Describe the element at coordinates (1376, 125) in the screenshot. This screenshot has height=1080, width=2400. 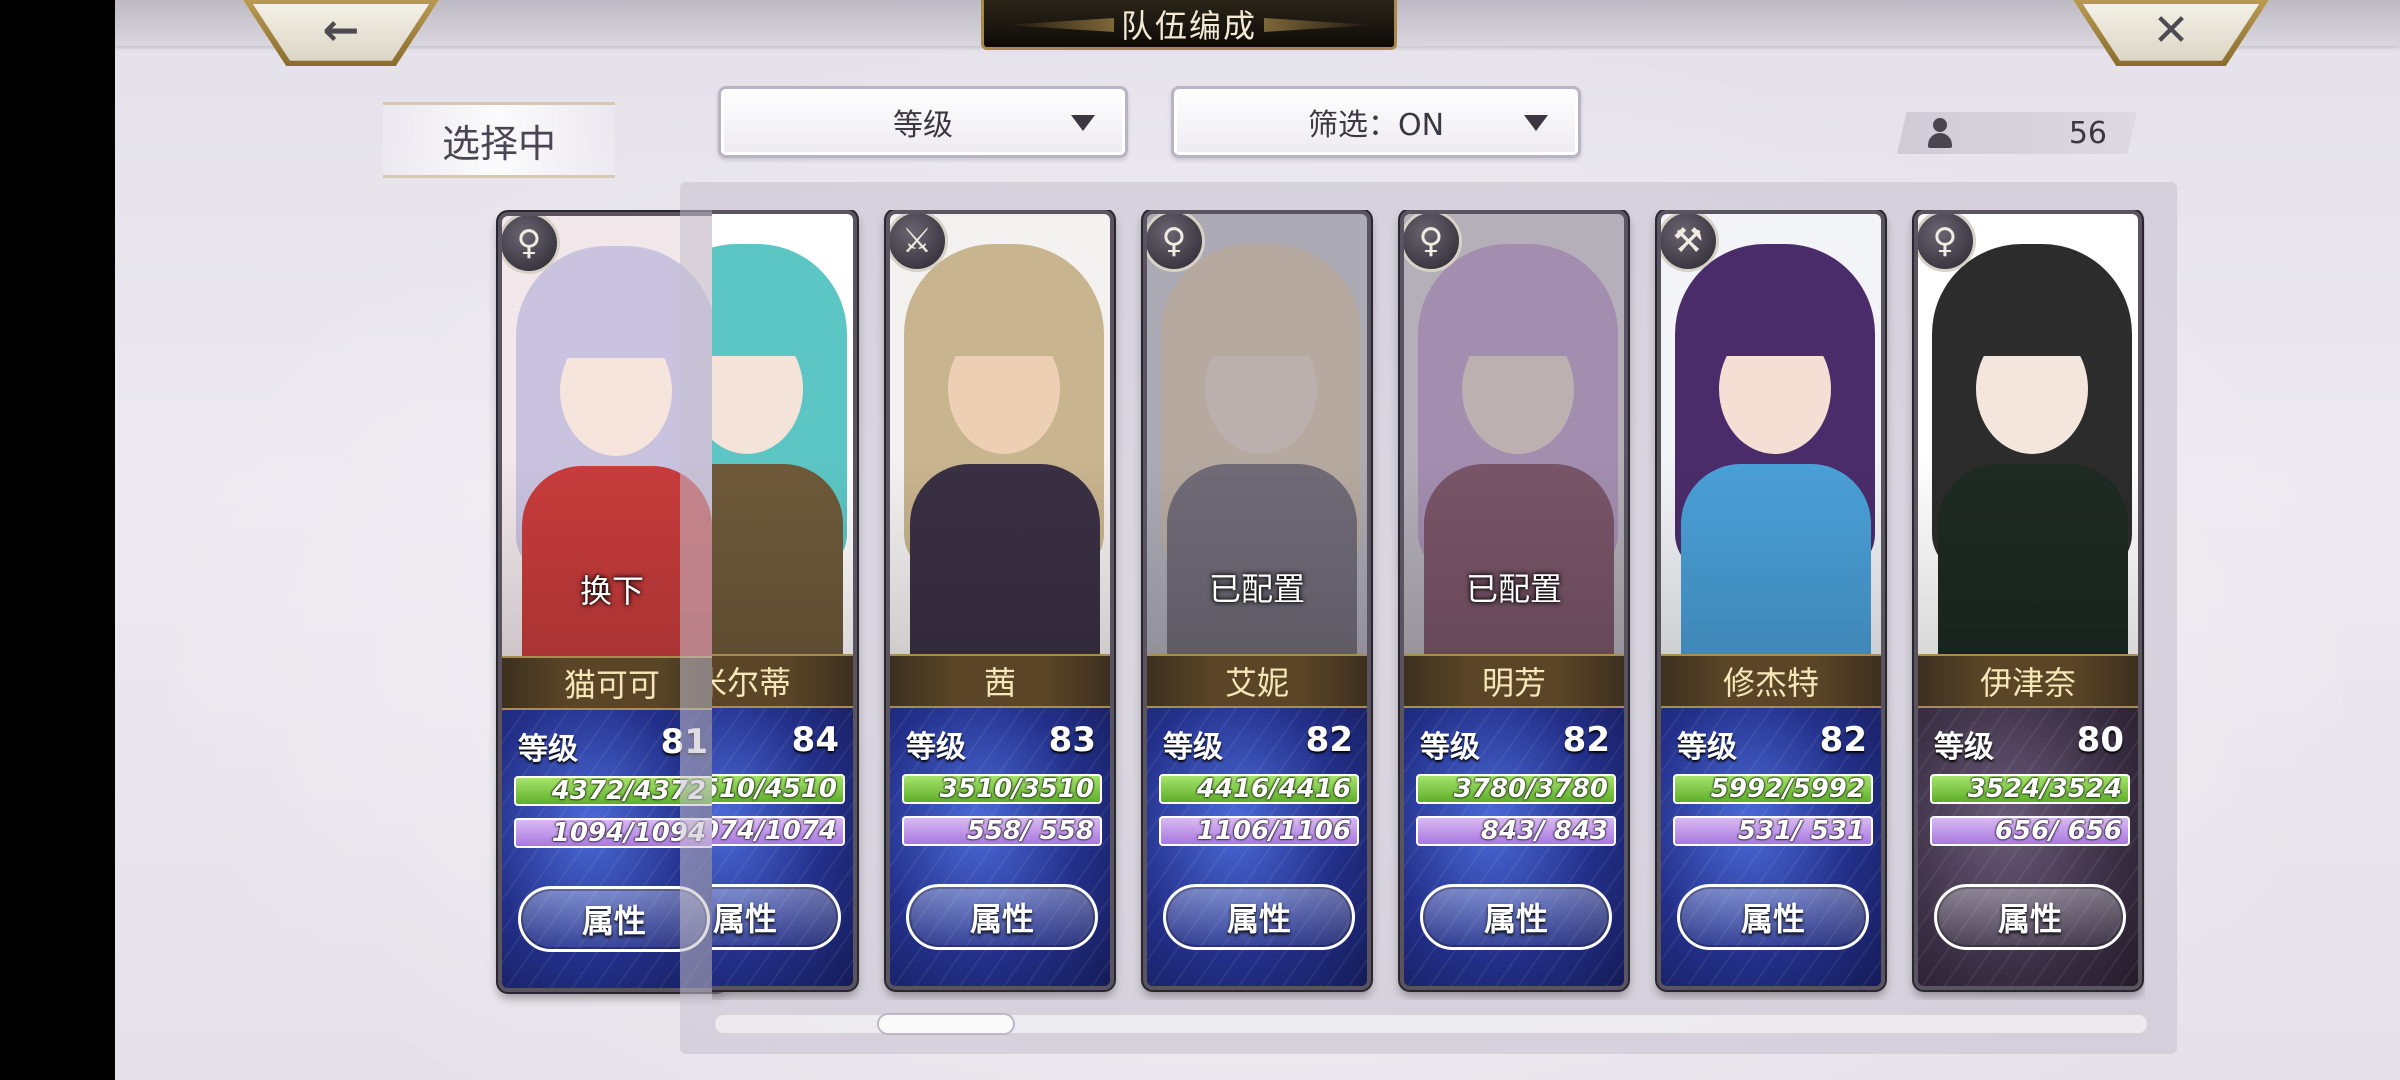
I see `filter-dropdown-value: 筛选：ON` at that location.